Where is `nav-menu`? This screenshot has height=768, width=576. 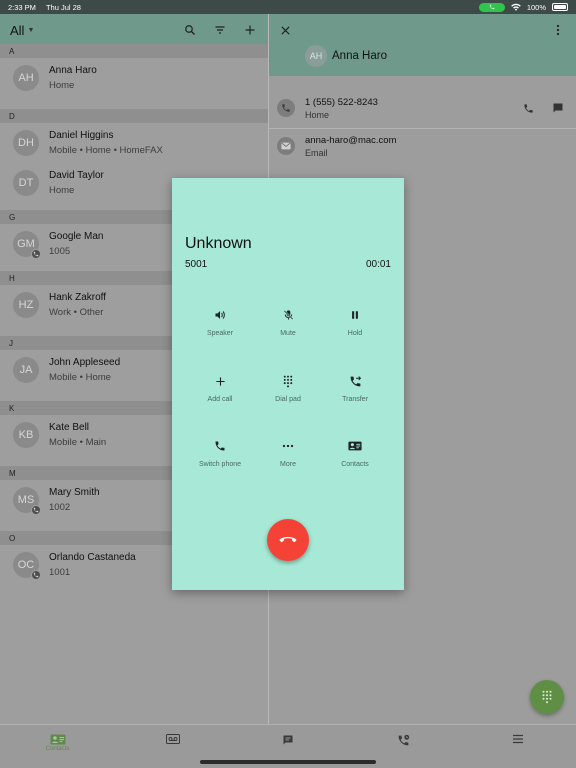 nav-menu is located at coordinates (518, 746).